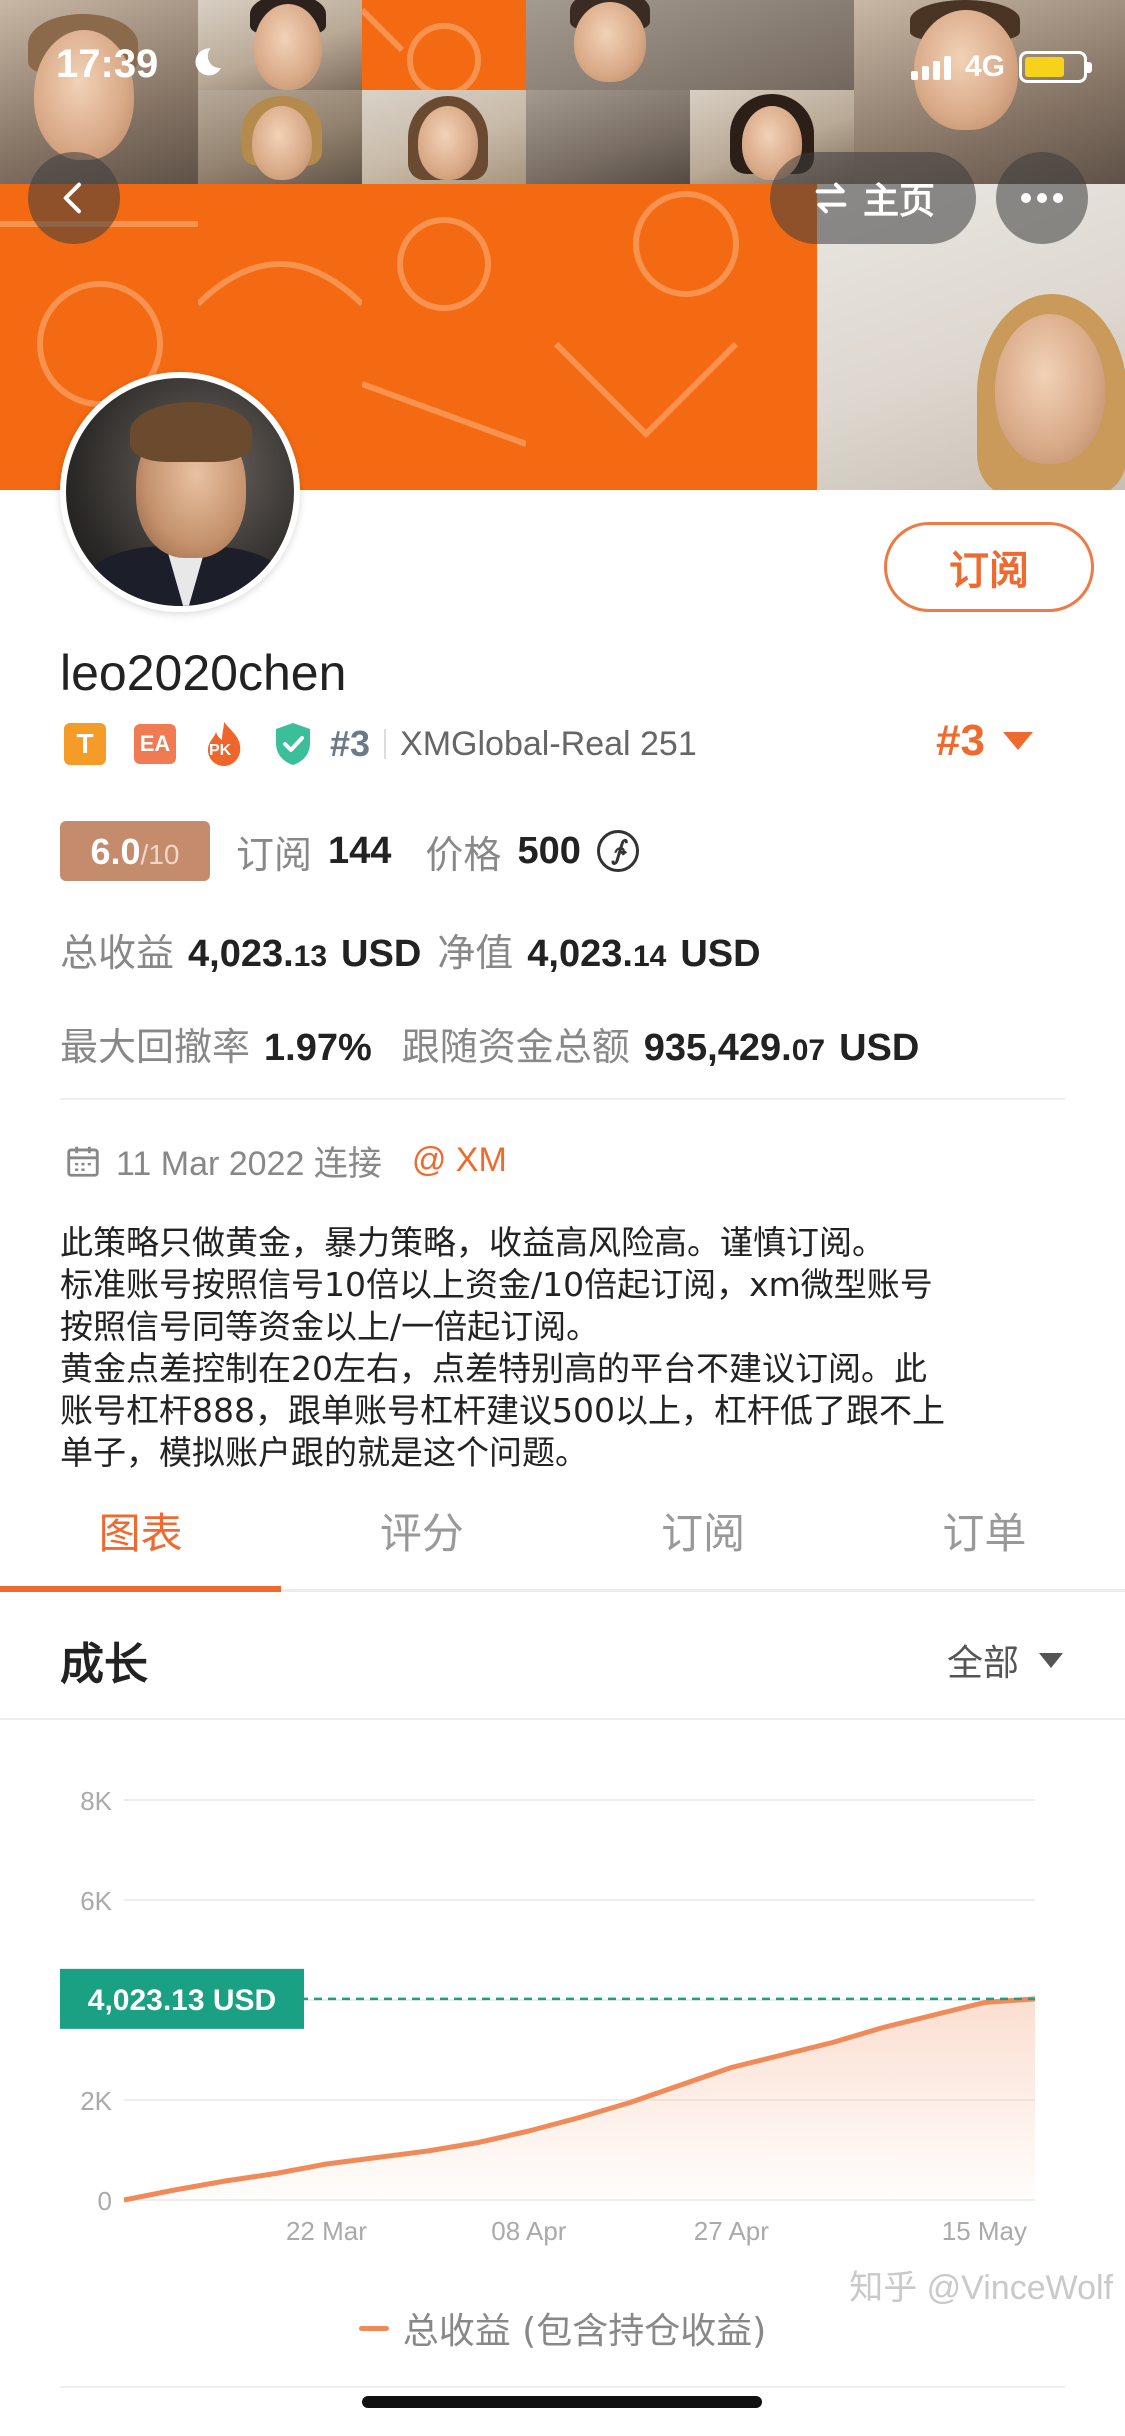 The image size is (1125, 2436). What do you see at coordinates (459, 1160) in the screenshot?
I see `broker-tag: @ XM` at bounding box center [459, 1160].